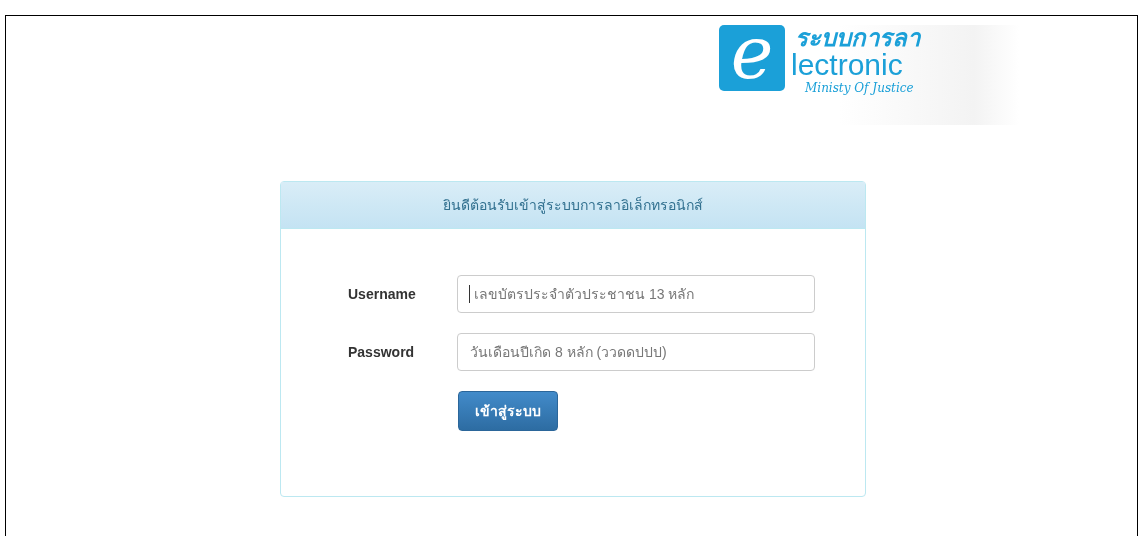 This screenshot has height=536, width=1144. Describe the element at coordinates (857, 38) in the screenshot. I see `logo-title: ระบบการลา` at that location.